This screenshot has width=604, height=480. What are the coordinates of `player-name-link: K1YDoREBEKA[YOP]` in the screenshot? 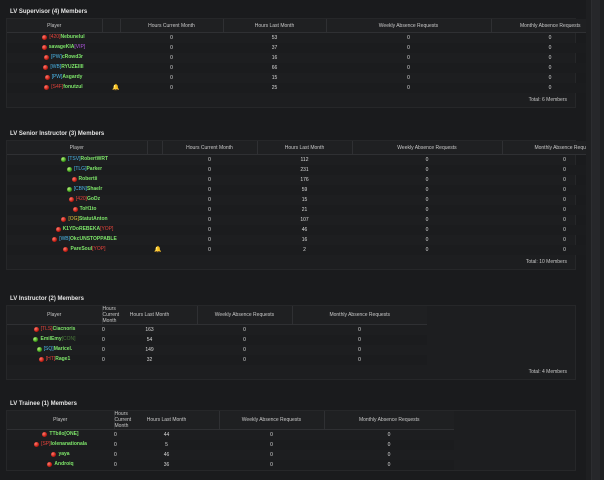 It's located at (88, 229).